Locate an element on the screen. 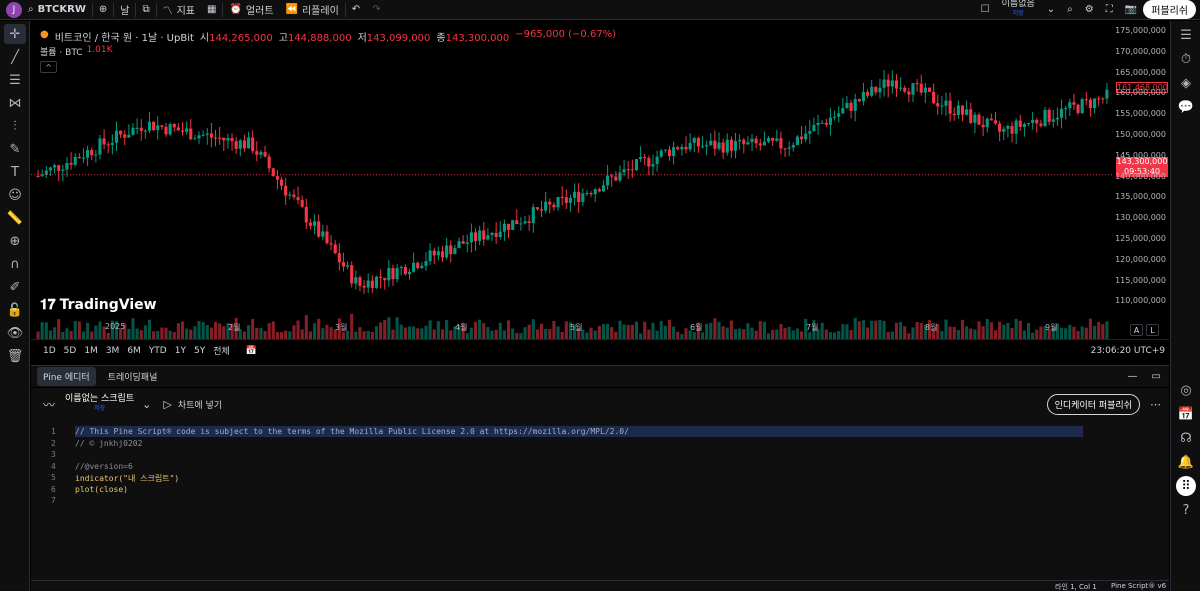 Image resolution: width=1200 pixels, height=591 pixels. chat-icon: 💬 is located at coordinates (1186, 107).